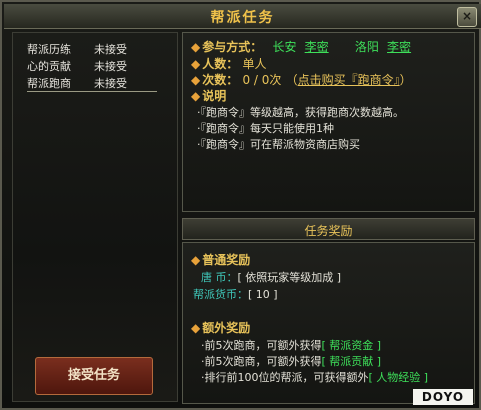  What do you see at coordinates (49, 66) in the screenshot?
I see `quest-name: 心的贡献` at bounding box center [49, 66].